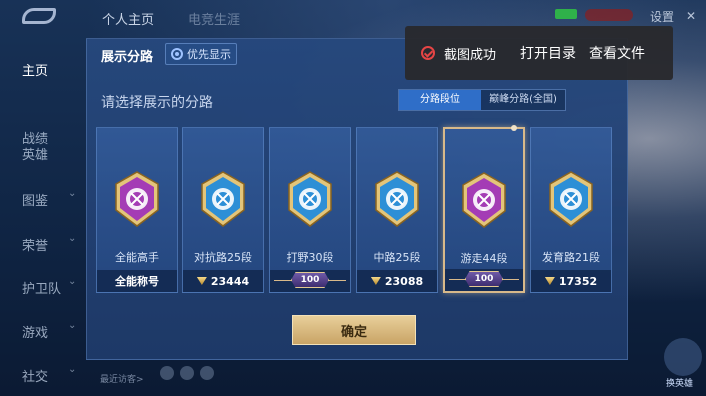  What do you see at coordinates (35, 375) in the screenshot?
I see `sidebar-item-7: 社交` at bounding box center [35, 375].